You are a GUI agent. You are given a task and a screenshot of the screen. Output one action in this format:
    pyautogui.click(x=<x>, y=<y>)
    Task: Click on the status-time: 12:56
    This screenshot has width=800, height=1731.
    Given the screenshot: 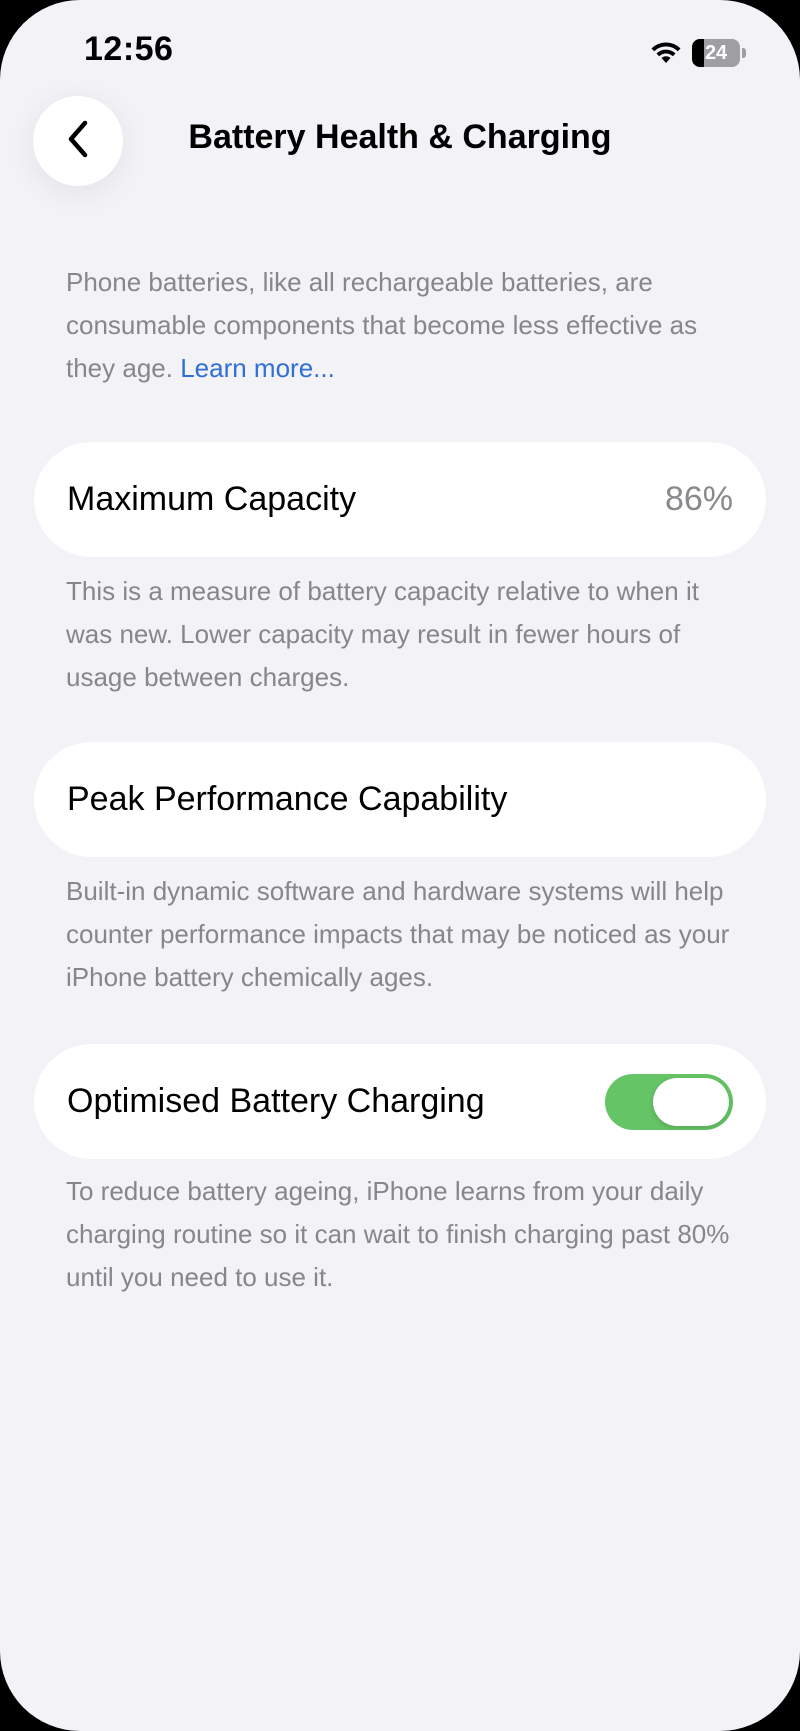 What is the action you would take?
    pyautogui.click(x=129, y=49)
    